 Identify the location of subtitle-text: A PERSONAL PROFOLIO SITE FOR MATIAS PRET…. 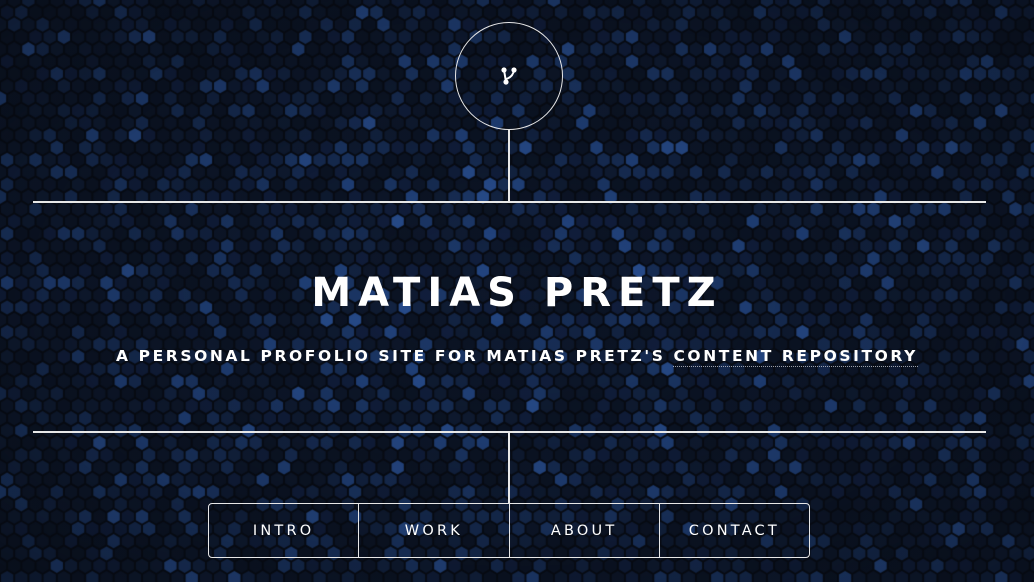
(395, 356).